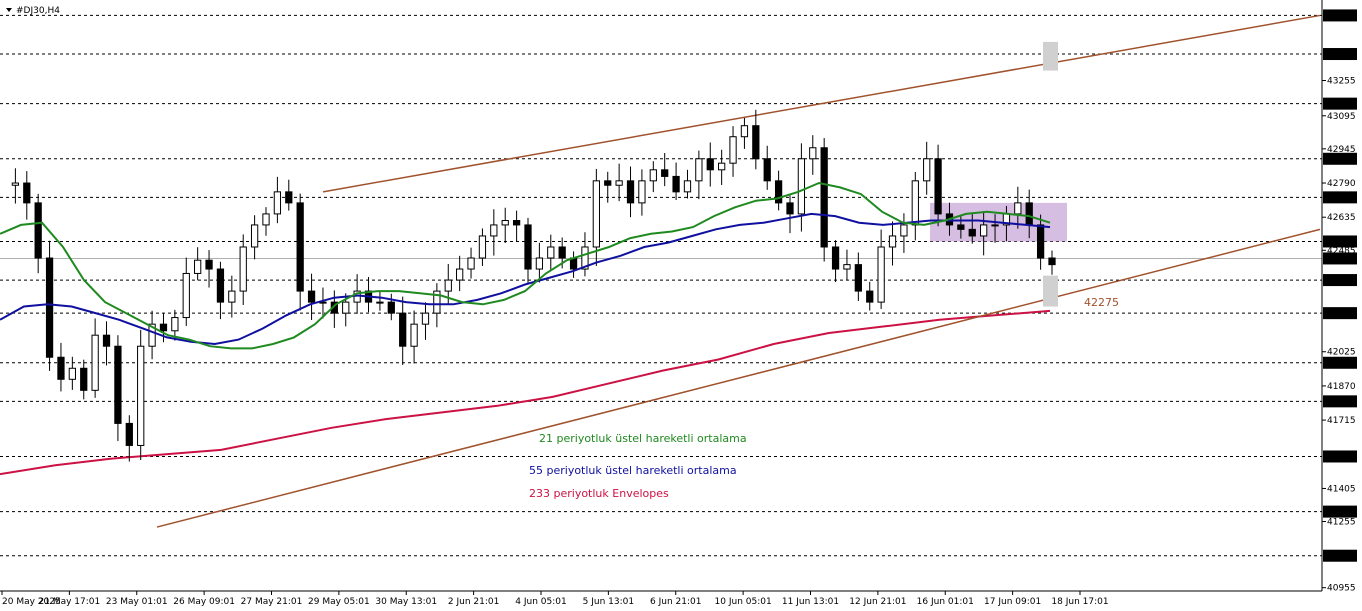 Image resolution: width=1362 pixels, height=611 pixels. Describe the element at coordinates (643, 438) in the screenshot. I see `legend-ema21: 21 periyotluk üstel hareketli ortalama` at that location.